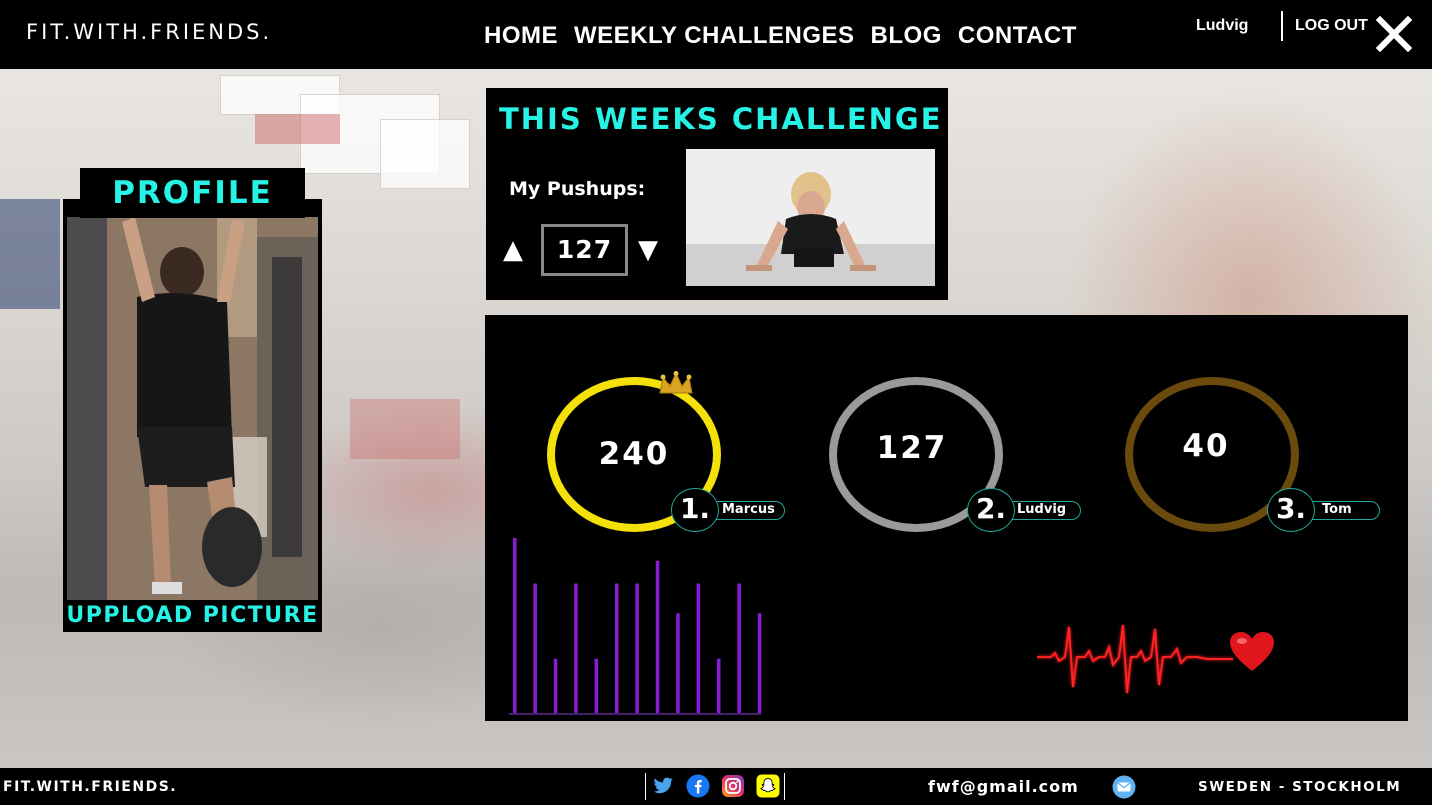 The image size is (1432, 805). What do you see at coordinates (634, 454) in the screenshot?
I see `score-first: 240` at bounding box center [634, 454].